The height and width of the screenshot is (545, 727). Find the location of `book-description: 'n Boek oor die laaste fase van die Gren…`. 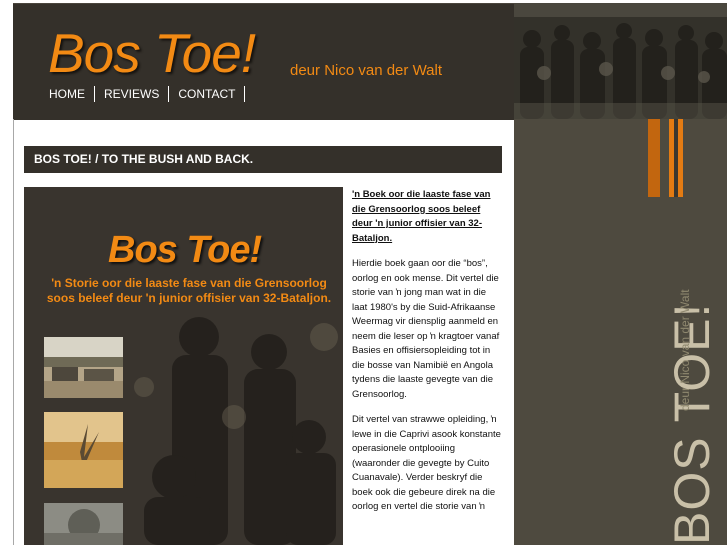

book-description: 'n Boek oor die laaste fase van die Gren… is located at coordinates (427, 357).